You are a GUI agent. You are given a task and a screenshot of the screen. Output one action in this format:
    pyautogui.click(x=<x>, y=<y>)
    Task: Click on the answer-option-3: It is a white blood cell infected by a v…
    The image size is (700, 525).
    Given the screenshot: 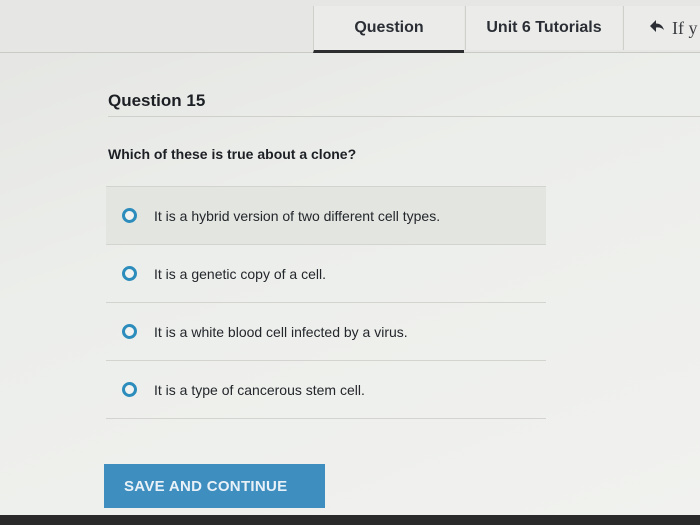 What is the action you would take?
    pyautogui.click(x=326, y=332)
    